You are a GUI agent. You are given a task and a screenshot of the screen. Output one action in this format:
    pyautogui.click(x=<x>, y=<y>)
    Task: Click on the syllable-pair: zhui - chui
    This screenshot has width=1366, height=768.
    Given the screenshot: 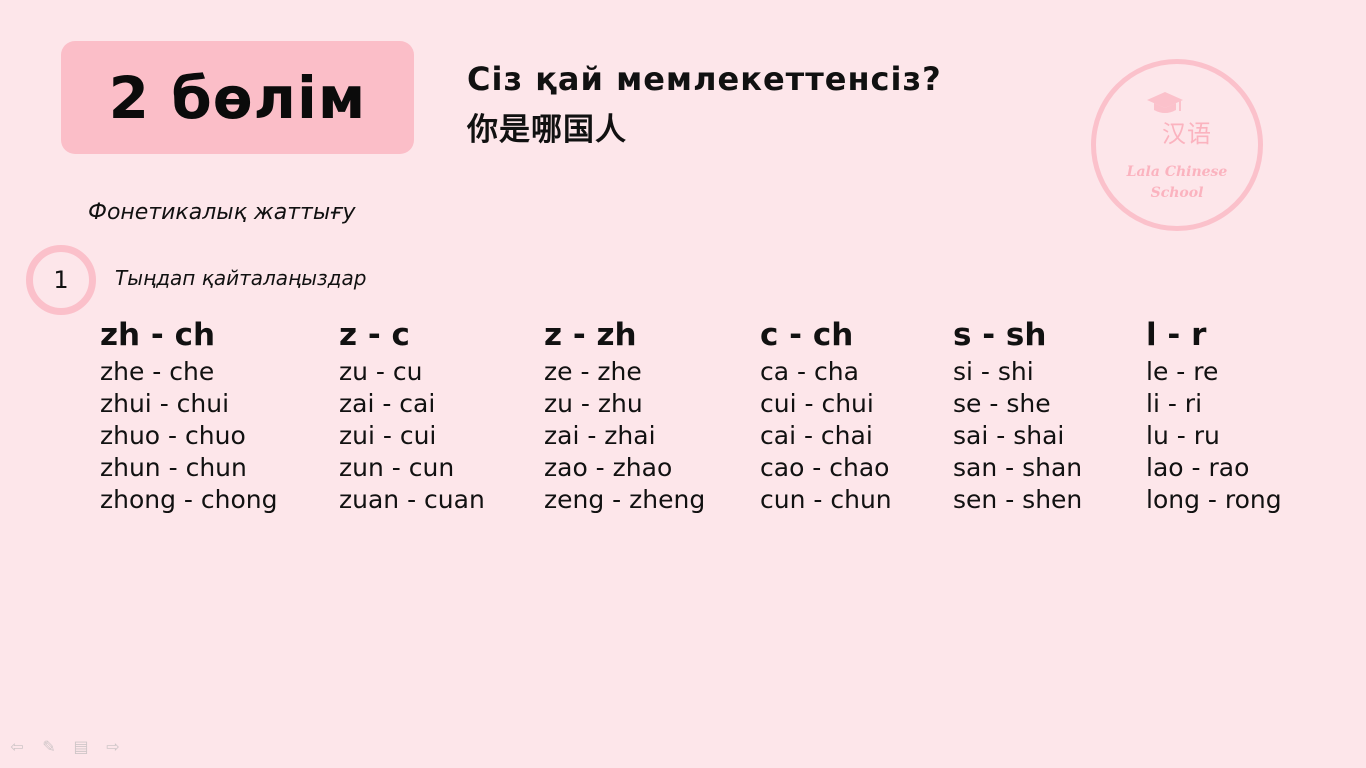 What is the action you would take?
    pyautogui.click(x=165, y=403)
    